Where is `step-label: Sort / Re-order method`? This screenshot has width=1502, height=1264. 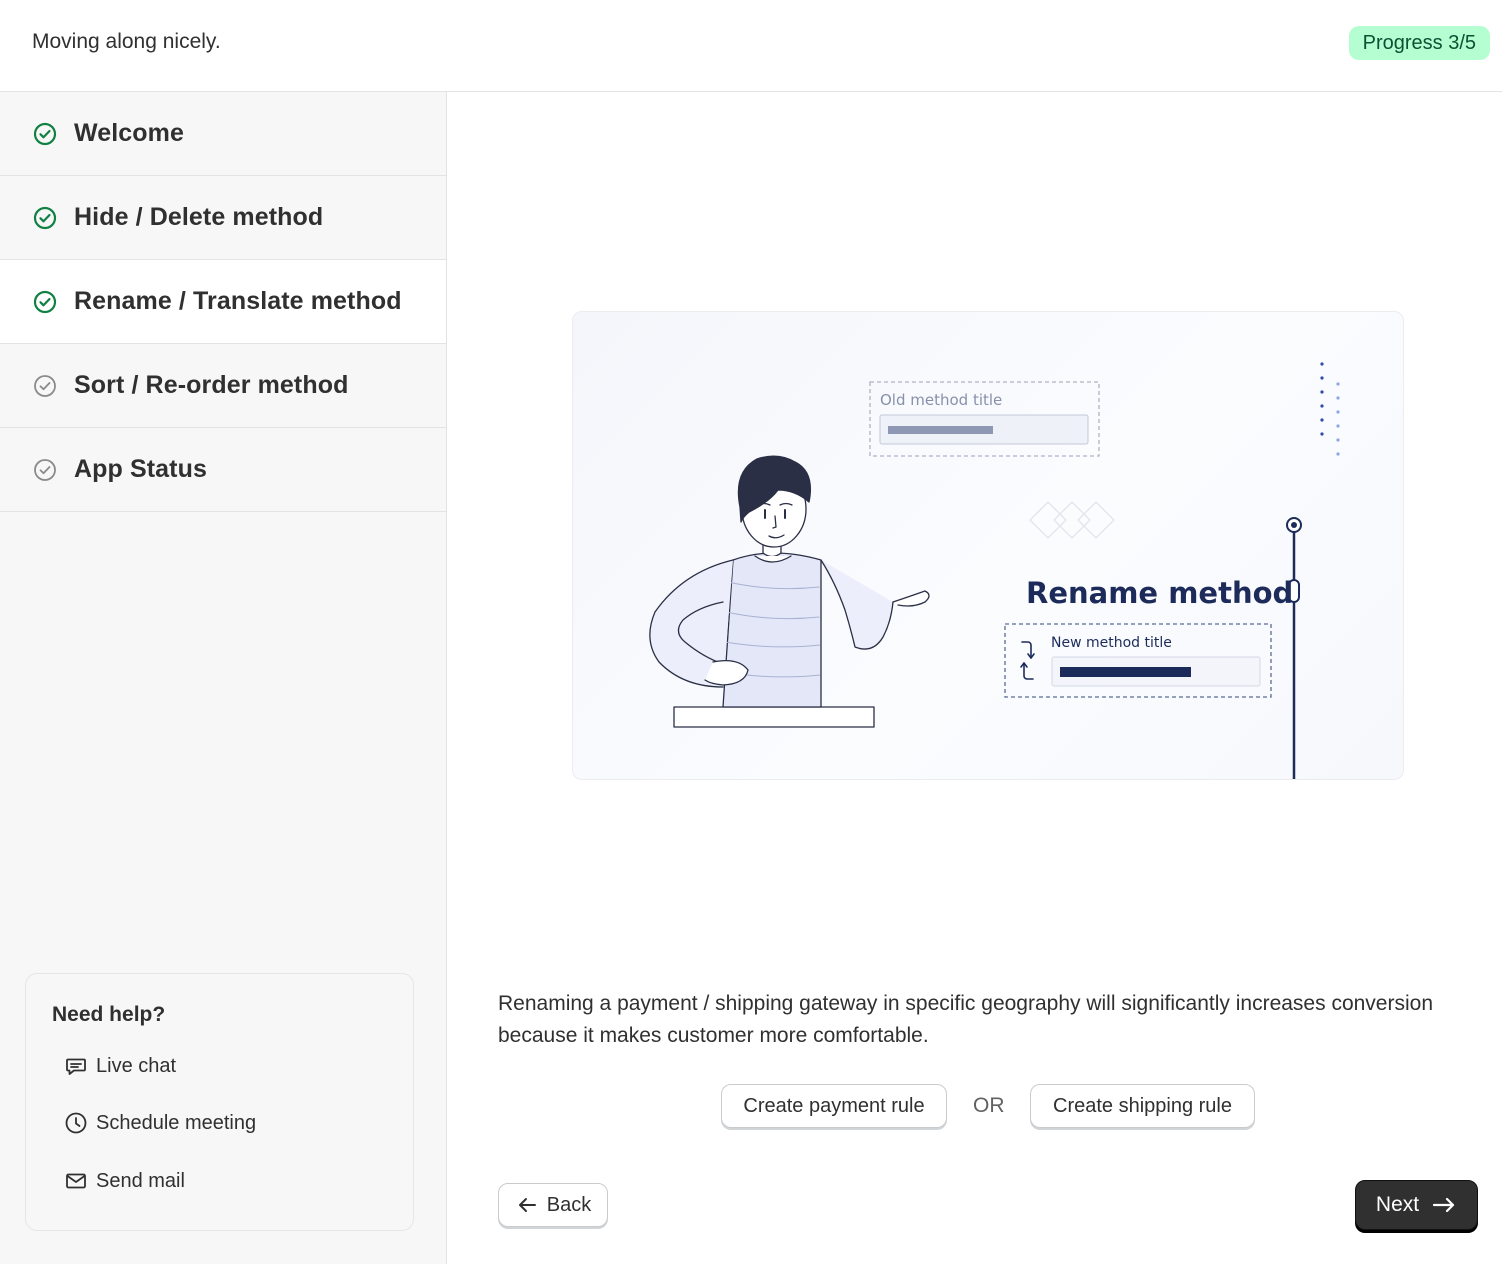 step-label: Sort / Re-order method is located at coordinates (211, 385).